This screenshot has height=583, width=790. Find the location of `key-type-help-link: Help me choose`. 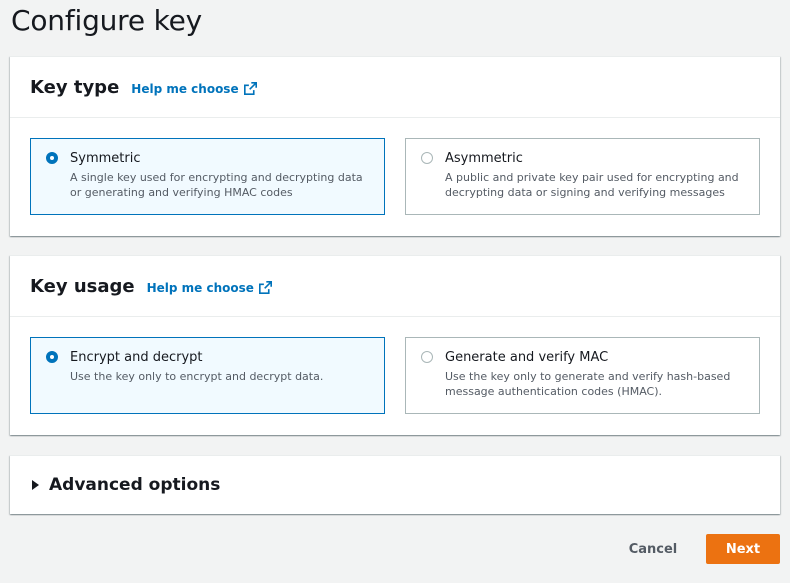

key-type-help-link: Help me choose is located at coordinates (194, 88).